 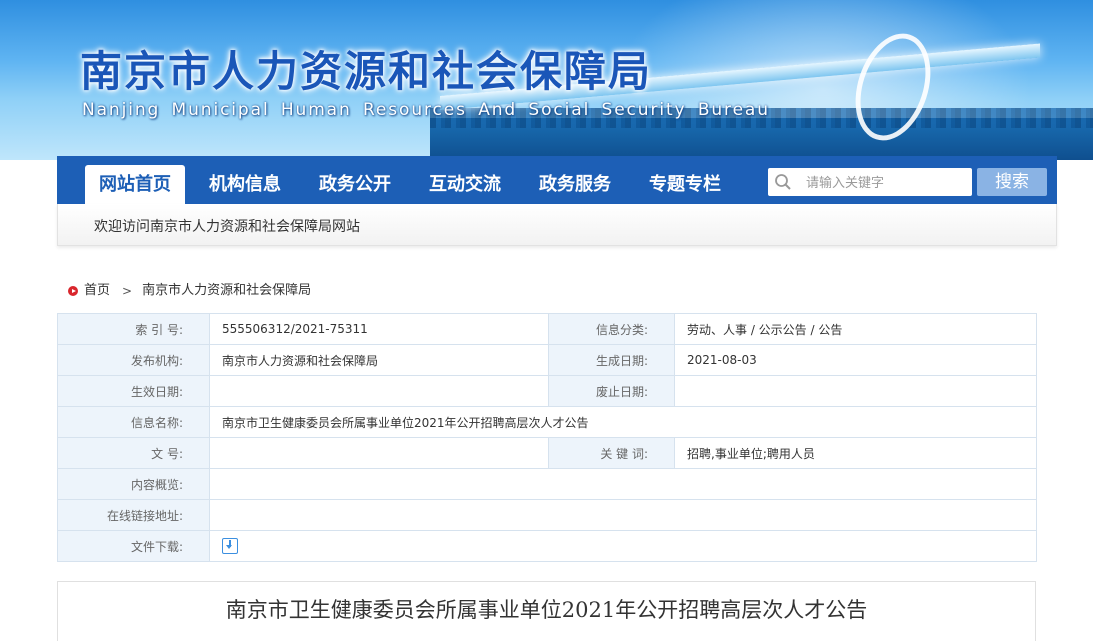 I want to click on table-row: 生效日期: 废止日期:, so click(x=547, y=391).